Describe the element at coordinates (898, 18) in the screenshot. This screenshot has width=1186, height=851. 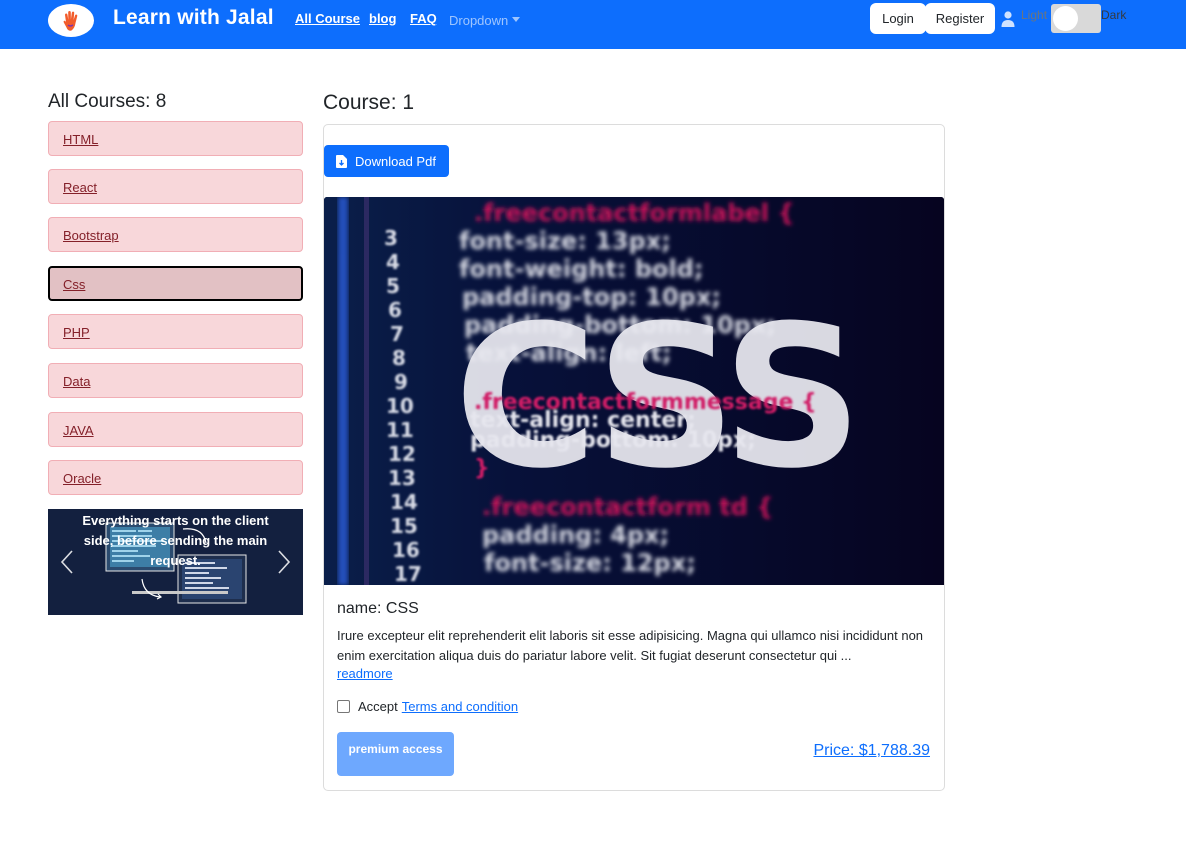
I see `login-button: Login` at that location.